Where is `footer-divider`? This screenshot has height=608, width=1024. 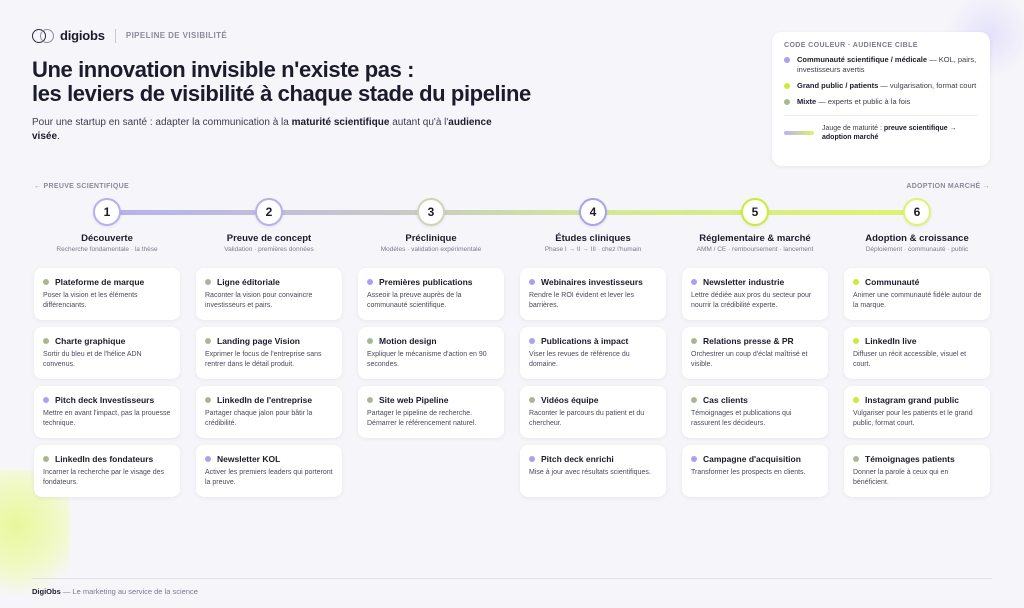
footer-divider is located at coordinates (512, 578).